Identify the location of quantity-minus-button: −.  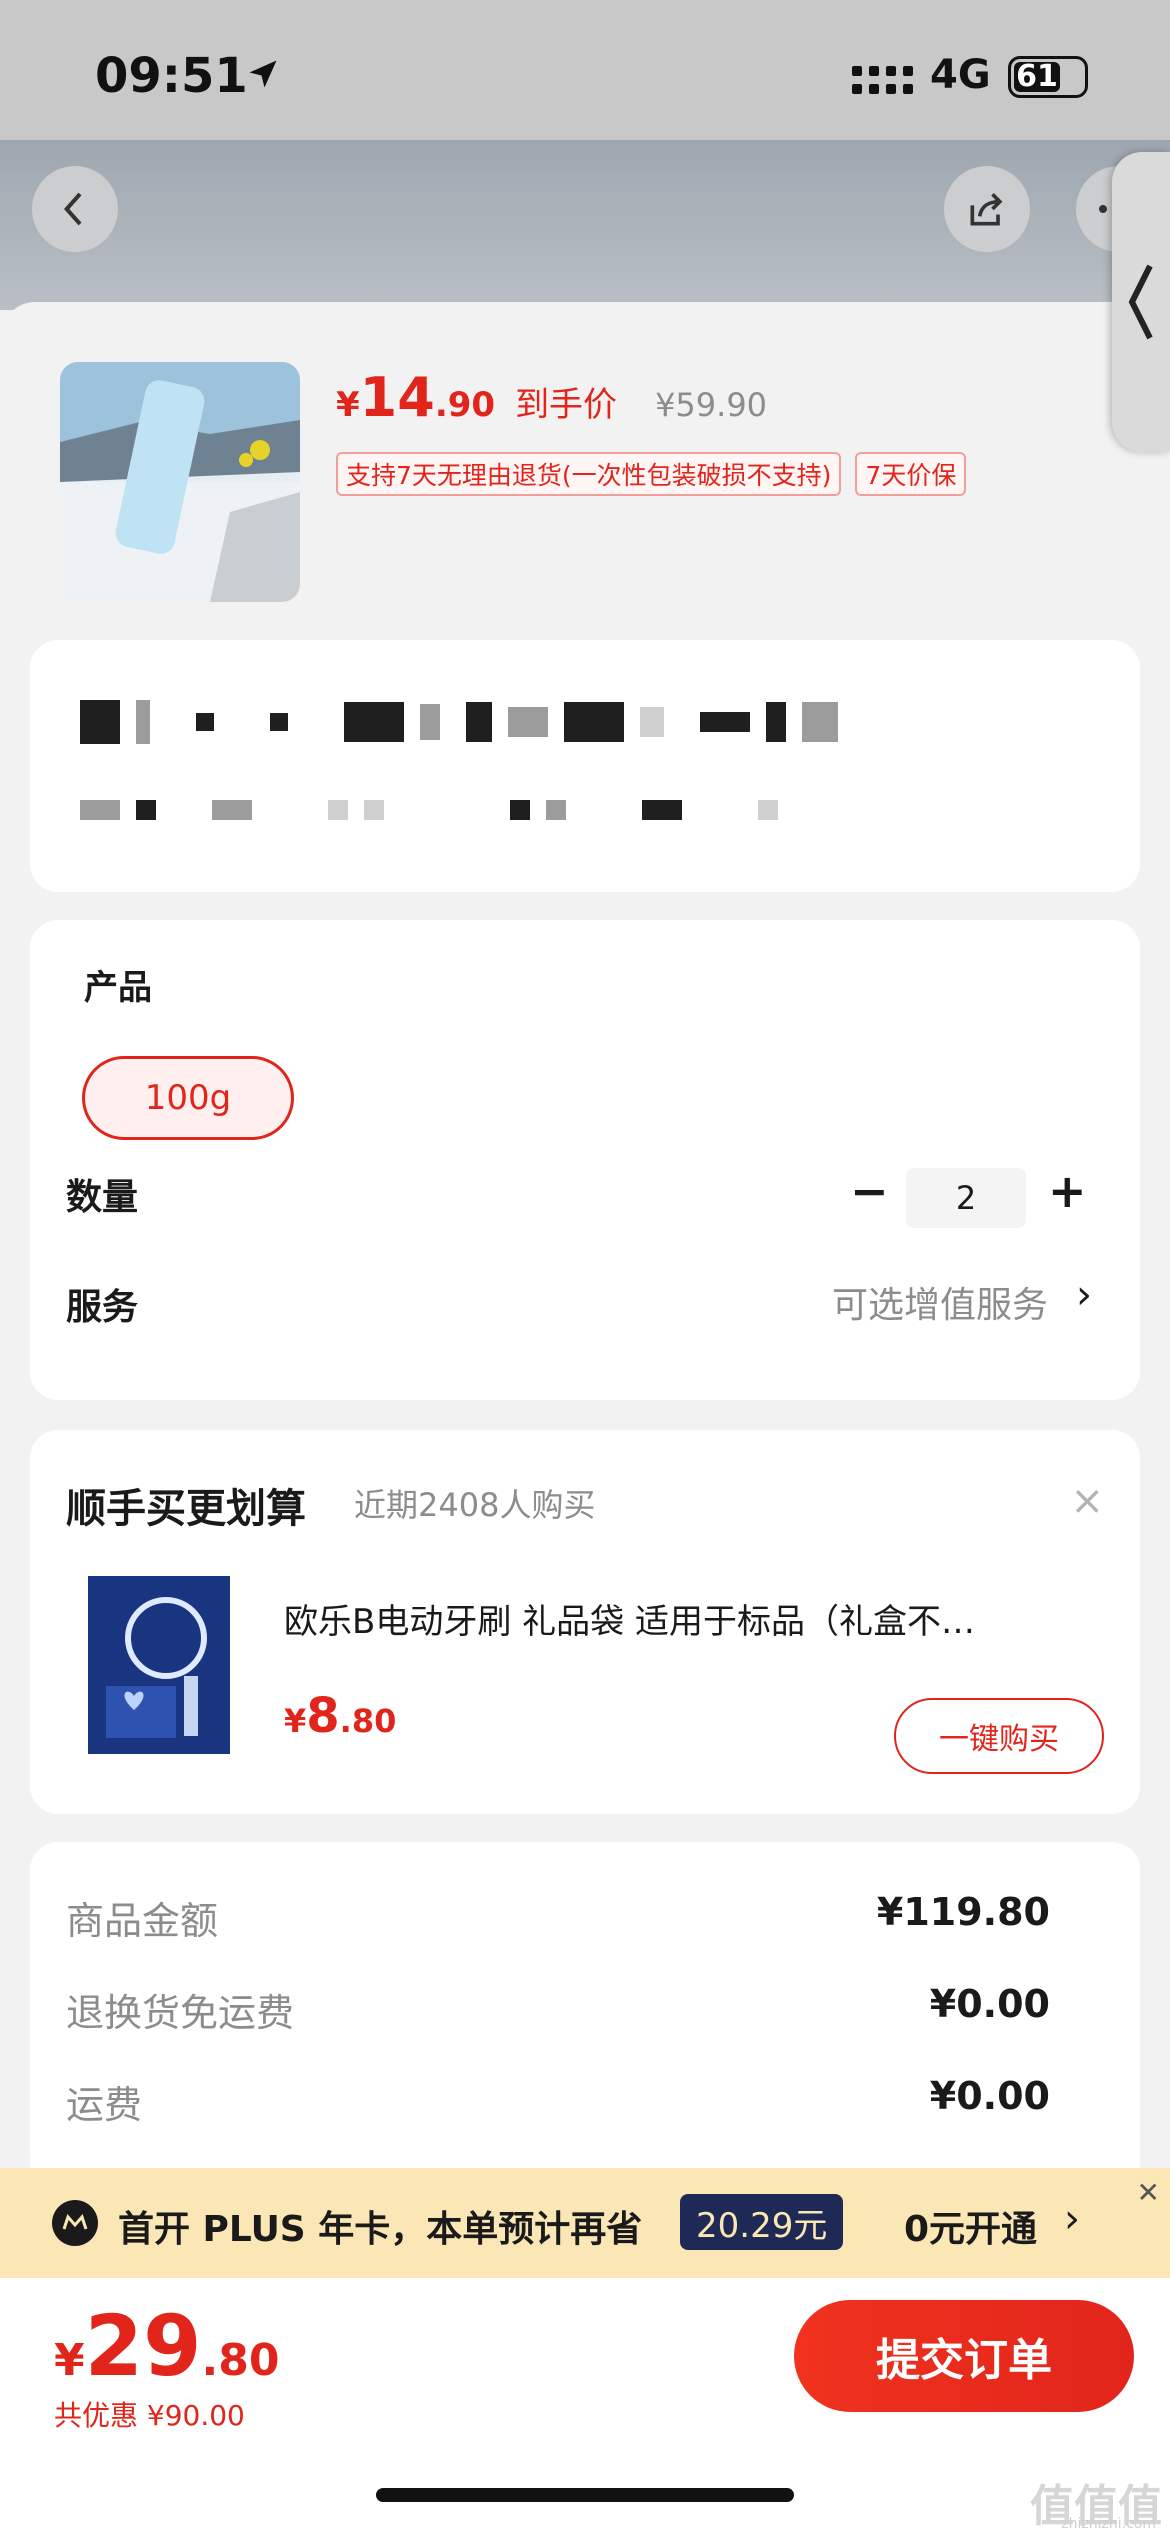
(869, 1191).